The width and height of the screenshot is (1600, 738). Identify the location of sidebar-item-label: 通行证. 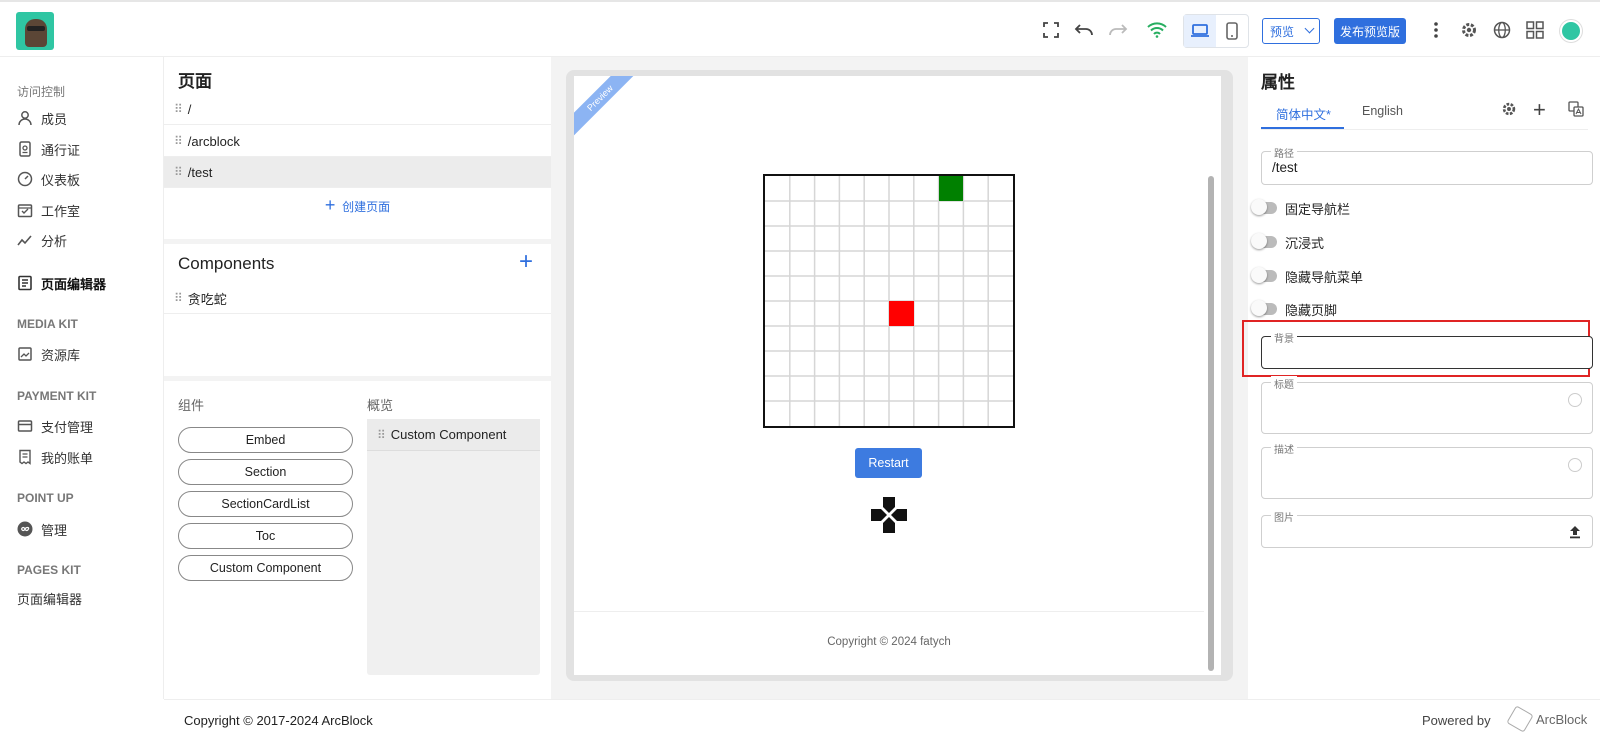
(61, 150).